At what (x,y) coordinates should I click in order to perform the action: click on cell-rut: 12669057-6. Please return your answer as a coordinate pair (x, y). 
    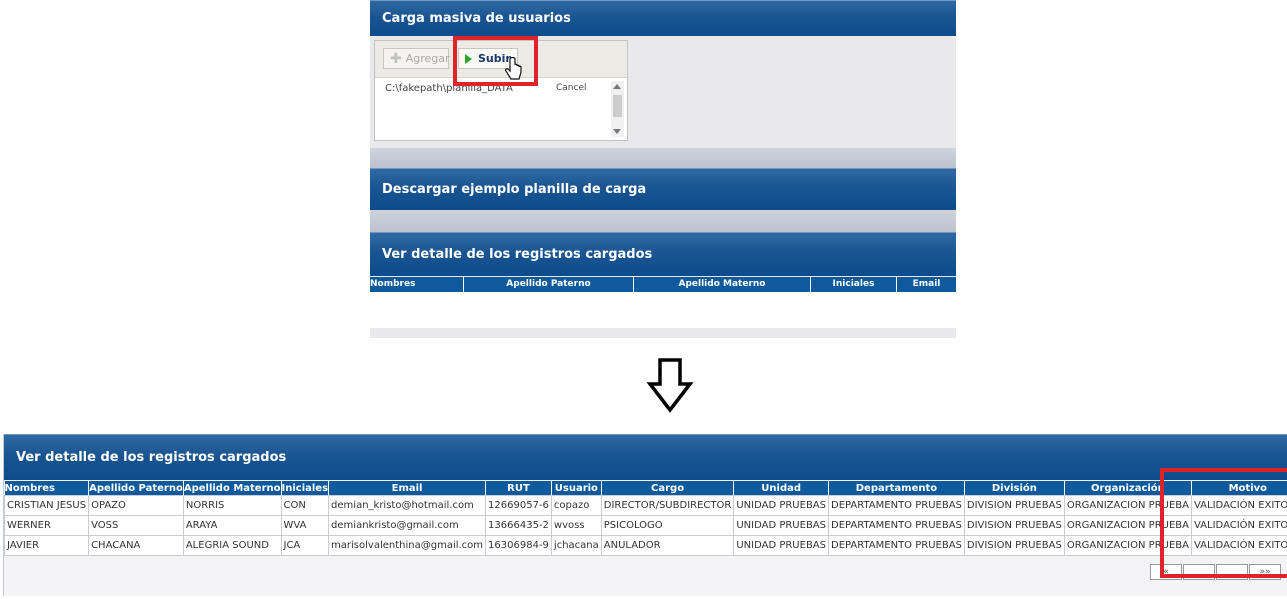
    Looking at the image, I should click on (518, 505).